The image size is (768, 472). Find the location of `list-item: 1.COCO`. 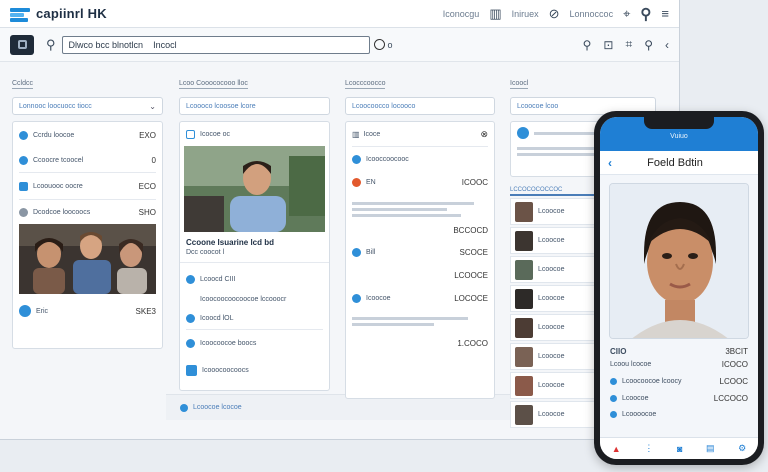

list-item: 1.COCO is located at coordinates (420, 343).